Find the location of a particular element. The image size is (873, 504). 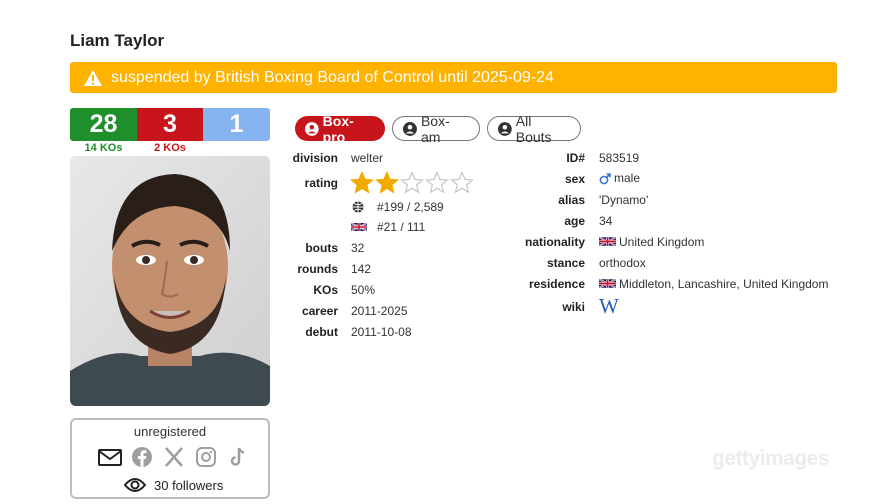

x-icon is located at coordinates (174, 457).